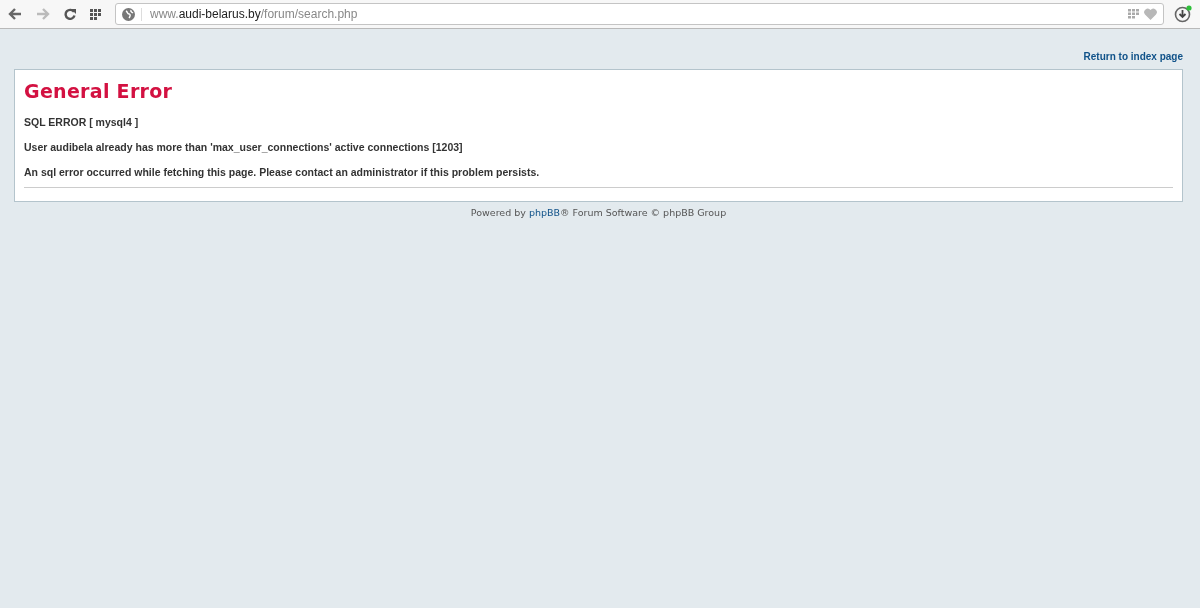  I want to click on error-message: An sql error occurred while fetching this page. Please contact an administrator if this problem persists., so click(282, 172).